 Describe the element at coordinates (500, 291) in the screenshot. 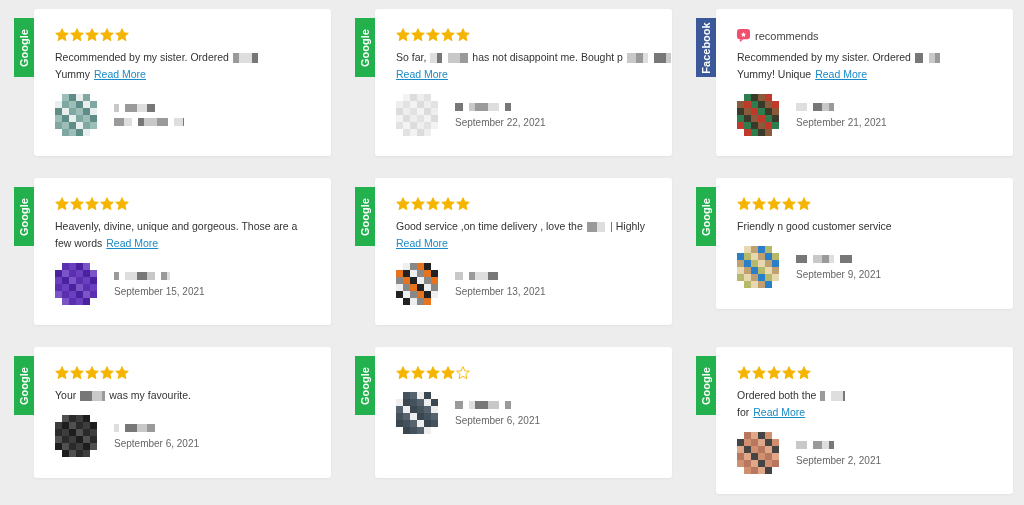

I see `review-date: September 13, 2021` at that location.